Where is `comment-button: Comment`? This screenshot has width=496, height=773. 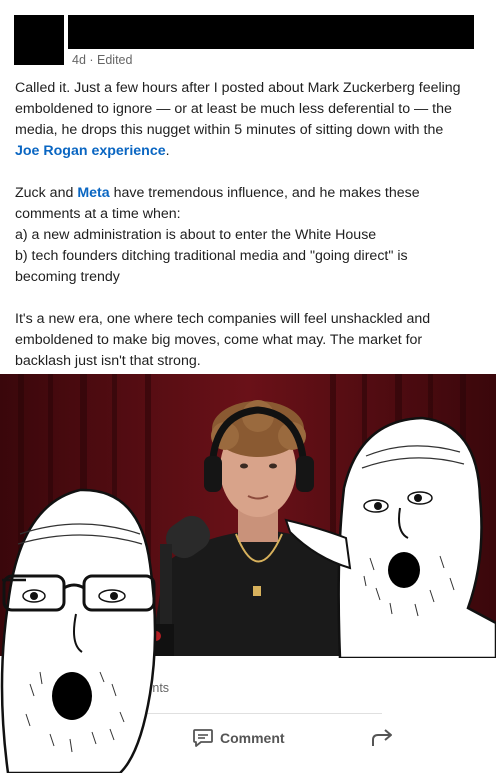 comment-button: Comment is located at coordinates (238, 738).